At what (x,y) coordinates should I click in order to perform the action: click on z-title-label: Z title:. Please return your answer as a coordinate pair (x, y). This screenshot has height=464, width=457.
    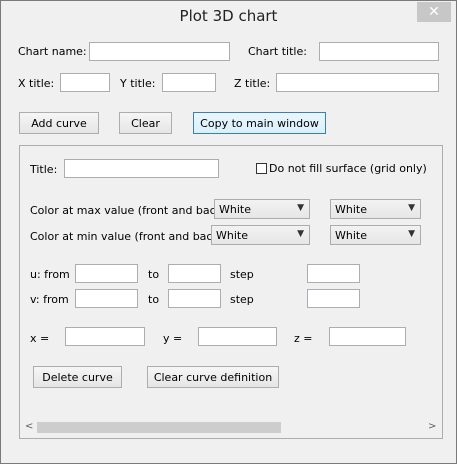
    Looking at the image, I should click on (252, 83).